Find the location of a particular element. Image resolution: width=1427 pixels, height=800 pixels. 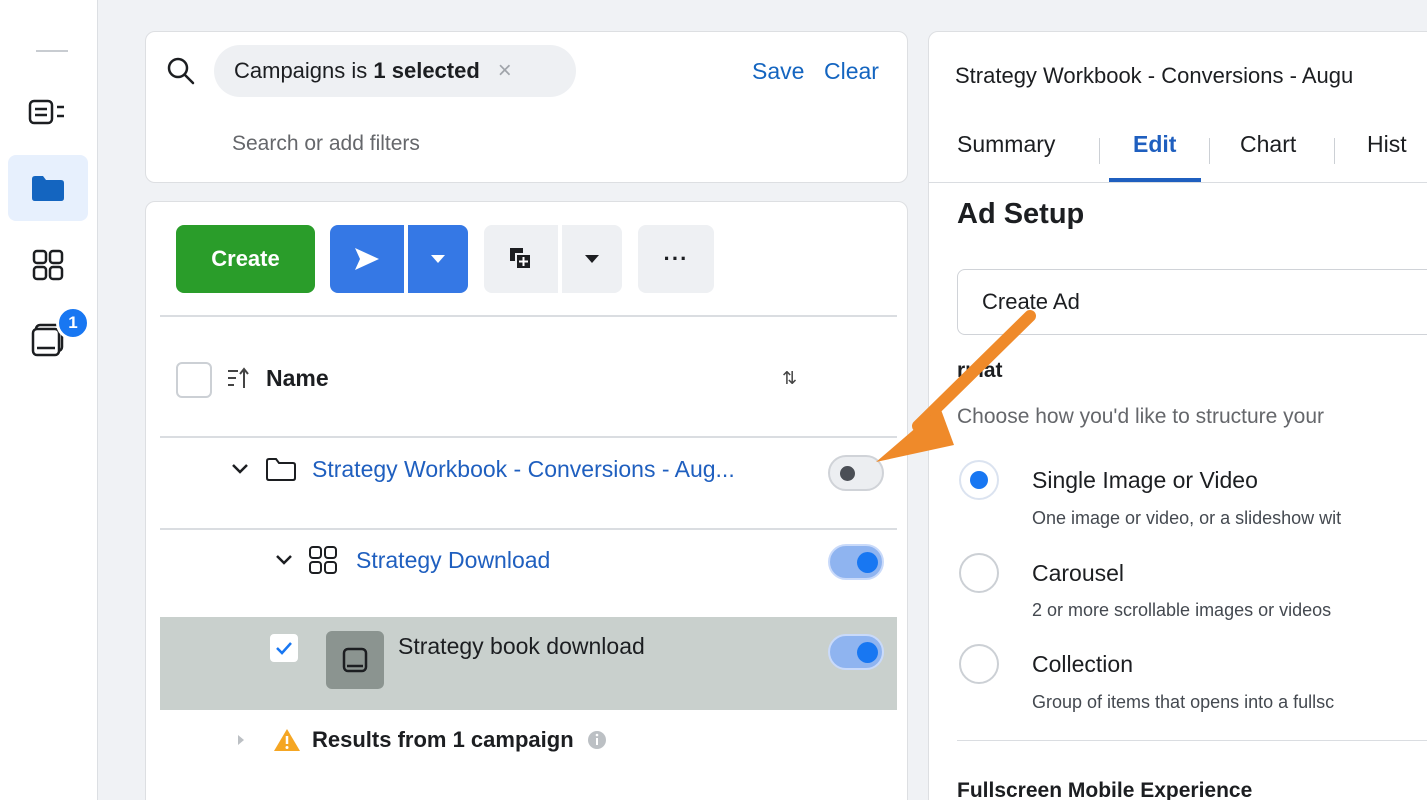

sort-toggle-icon: ⇅ is located at coordinates (789, 378).